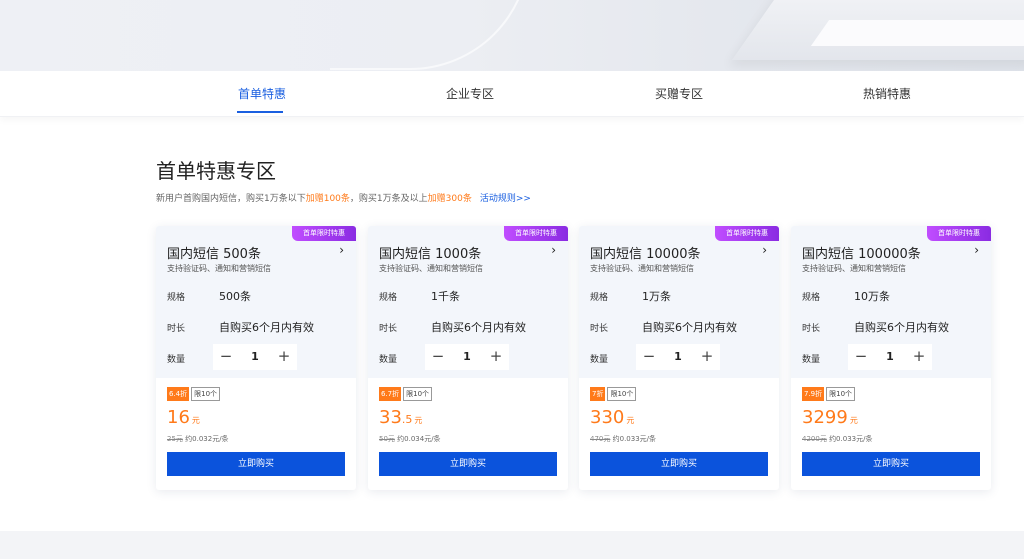 This screenshot has height=559, width=1024. What do you see at coordinates (505, 199) in the screenshot?
I see `activity-rules-link: 活动规则>>` at bounding box center [505, 199].